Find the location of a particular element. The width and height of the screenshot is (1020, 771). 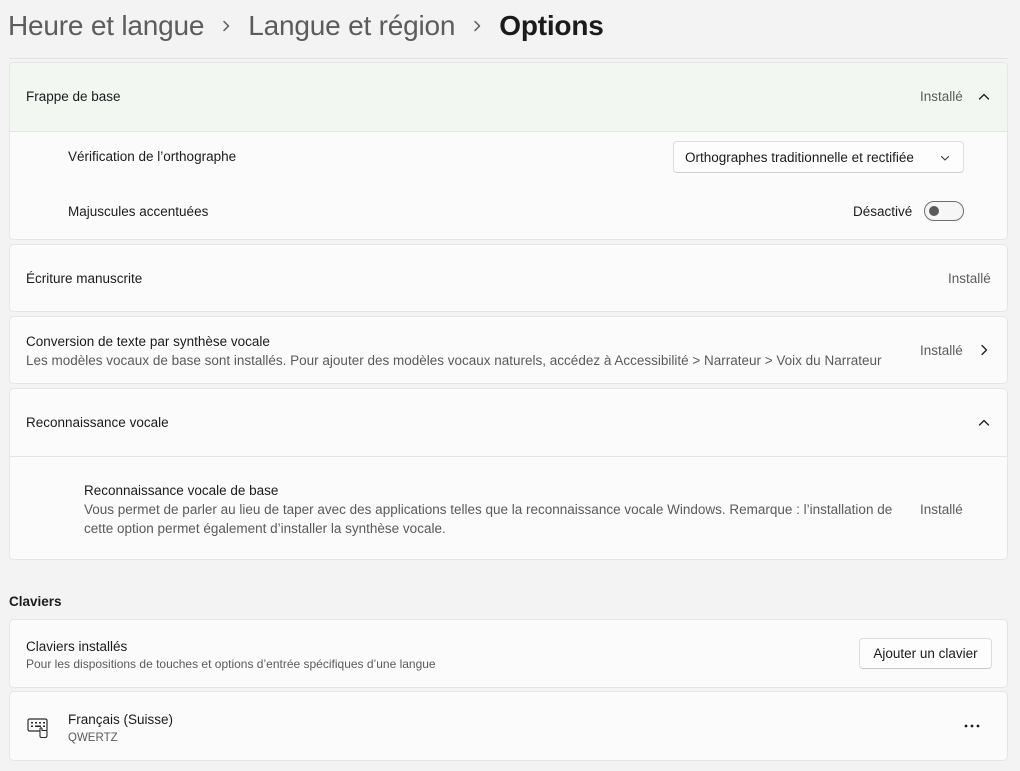

tts-title: Conversion de texte par synthèse vocale is located at coordinates (148, 341).